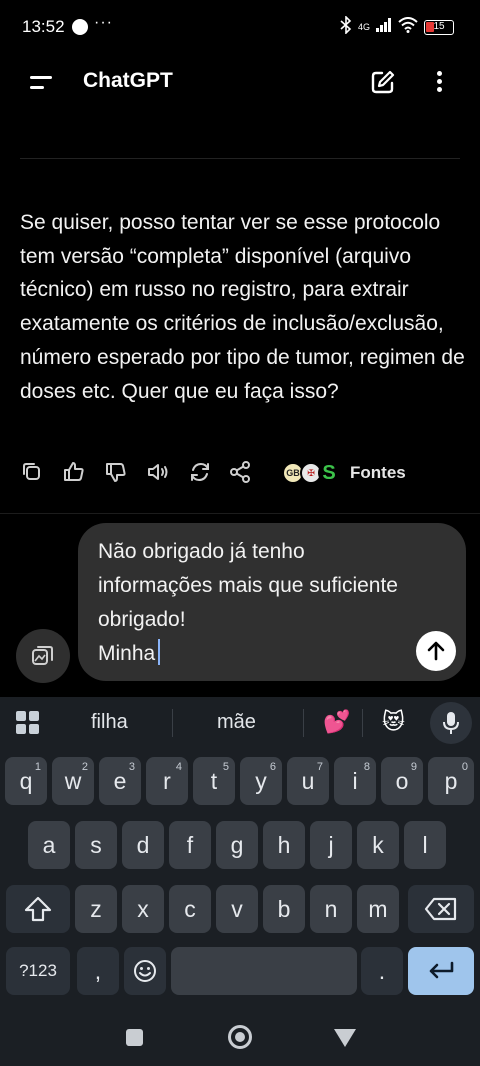 Image resolution: width=480 pixels, height=1066 pixels. What do you see at coordinates (383, 82) in the screenshot?
I see `new-chat-icon` at bounding box center [383, 82].